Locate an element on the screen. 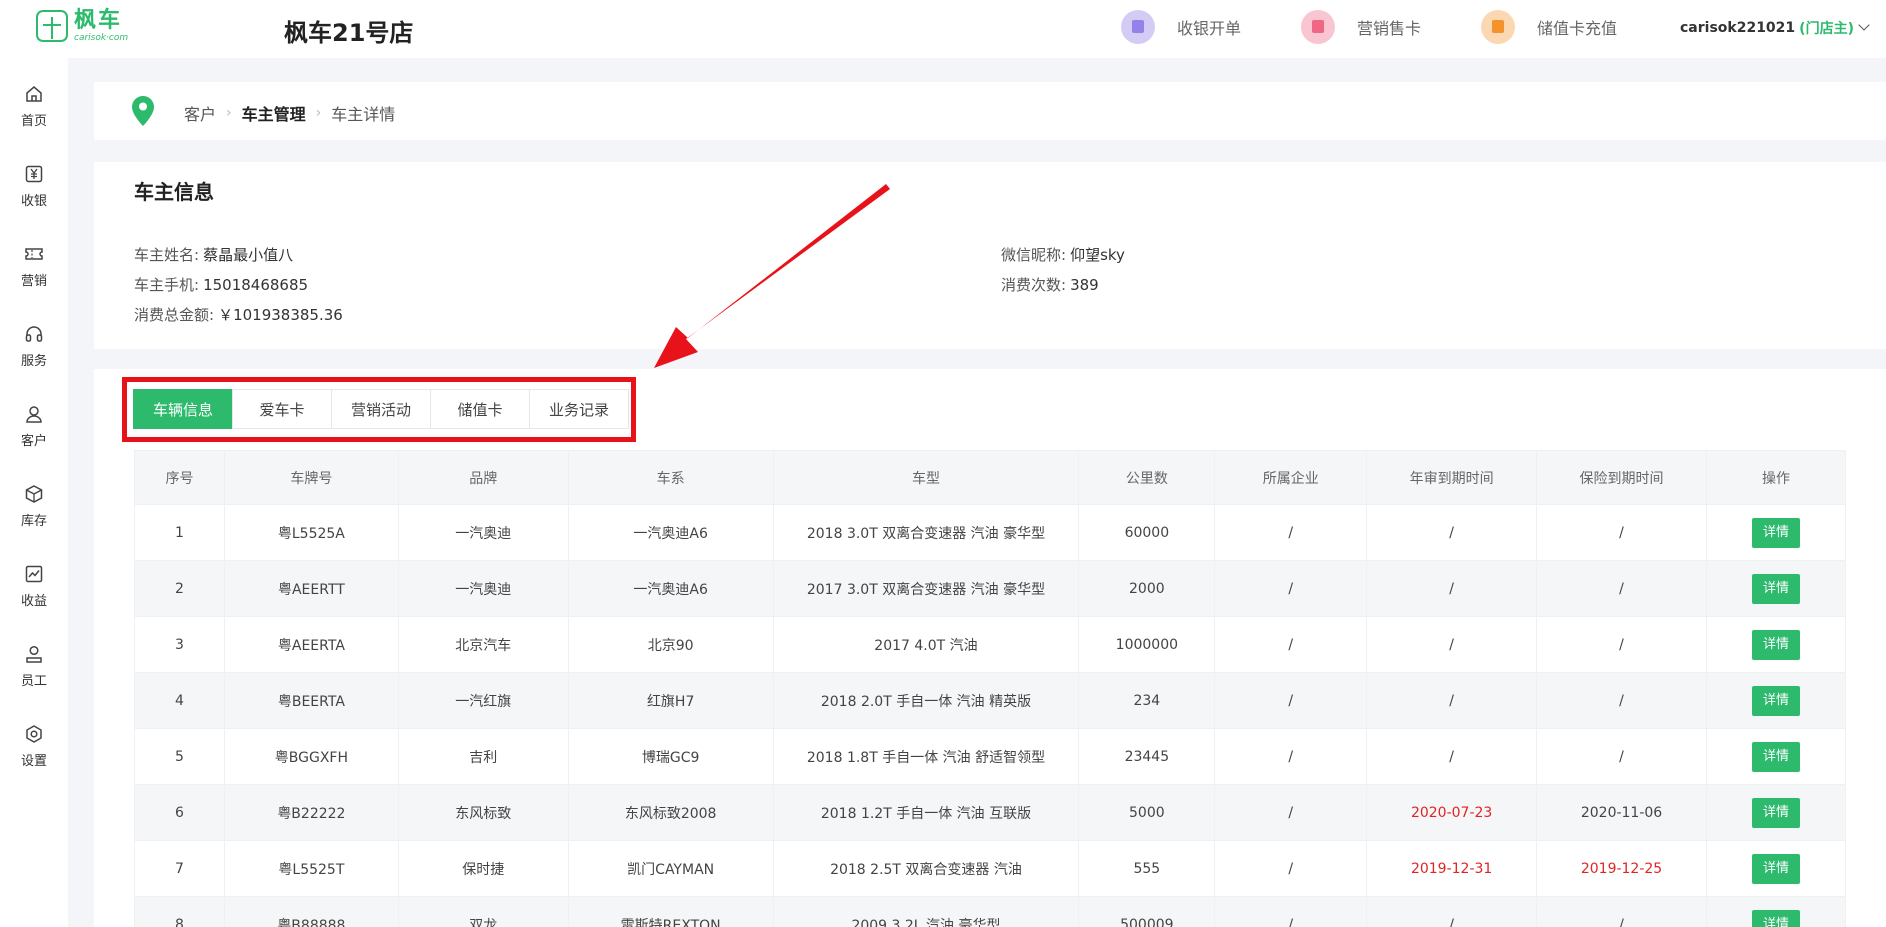 The width and height of the screenshot is (1886, 927). breadcrumb: 客户 › 车主管理 › 车主详情 is located at coordinates (289, 113).